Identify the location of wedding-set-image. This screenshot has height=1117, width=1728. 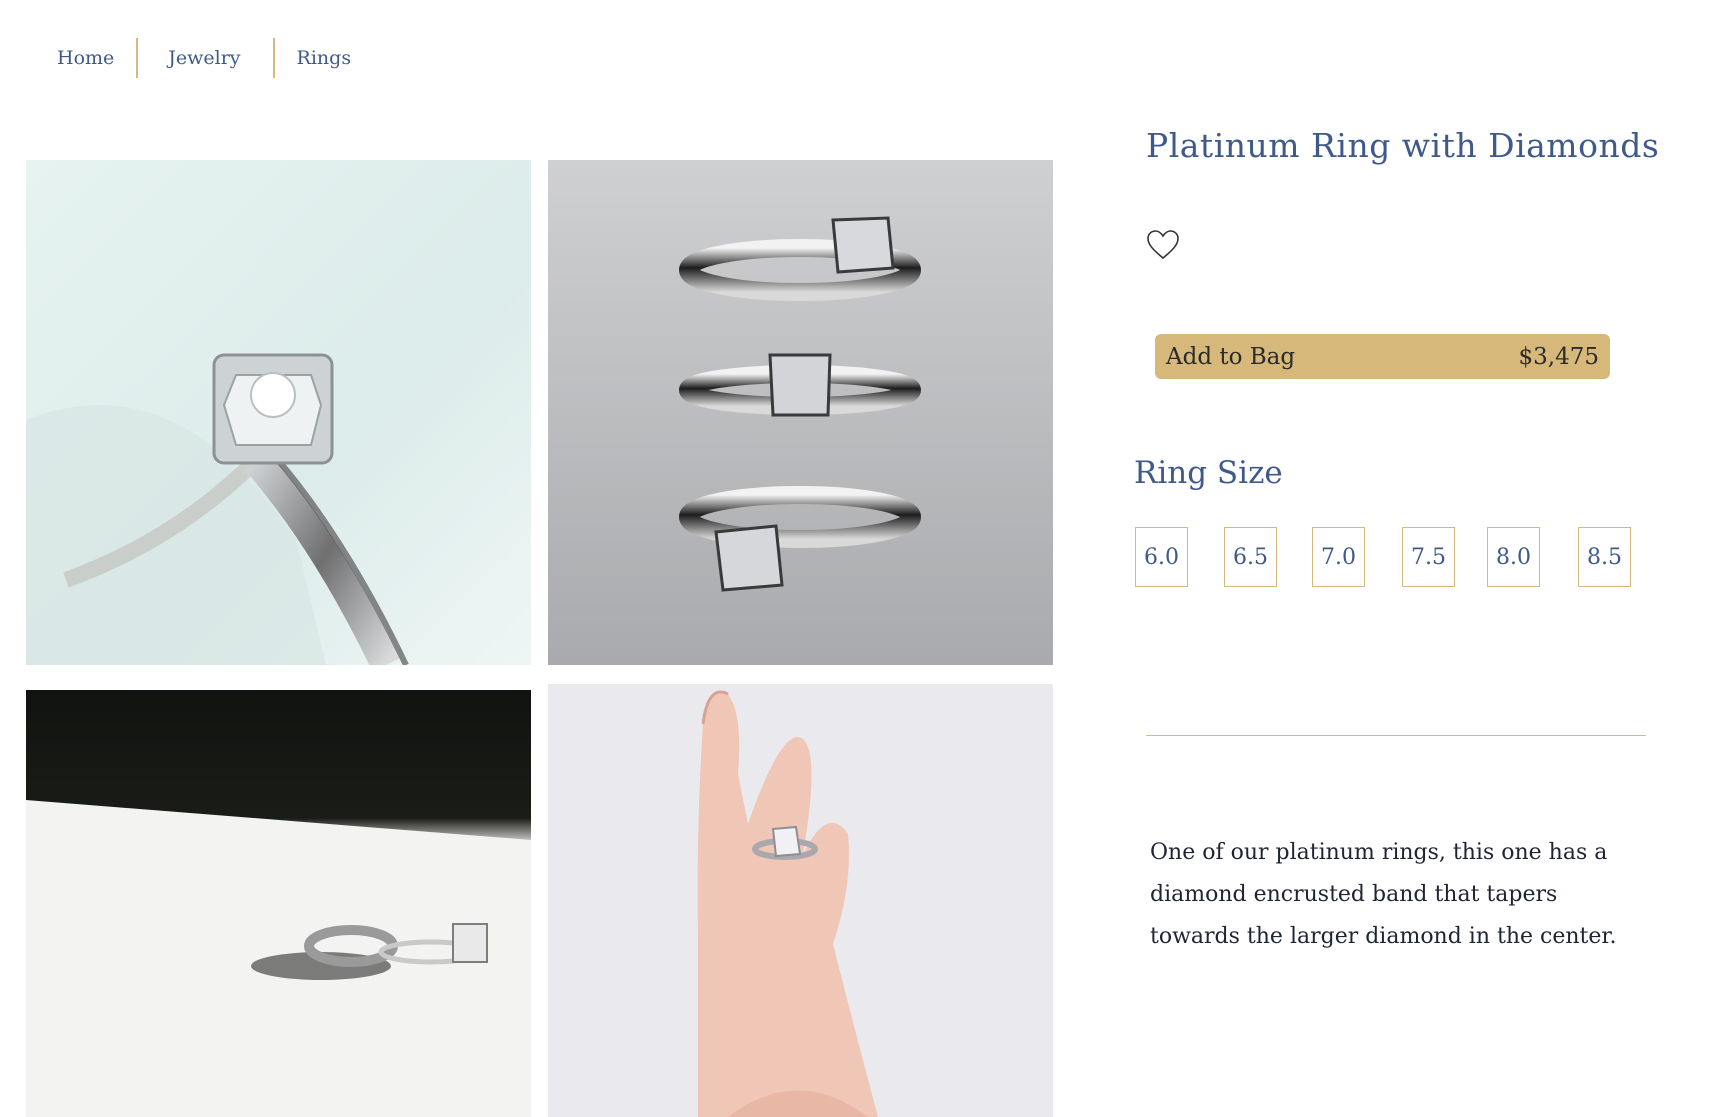
(278, 903).